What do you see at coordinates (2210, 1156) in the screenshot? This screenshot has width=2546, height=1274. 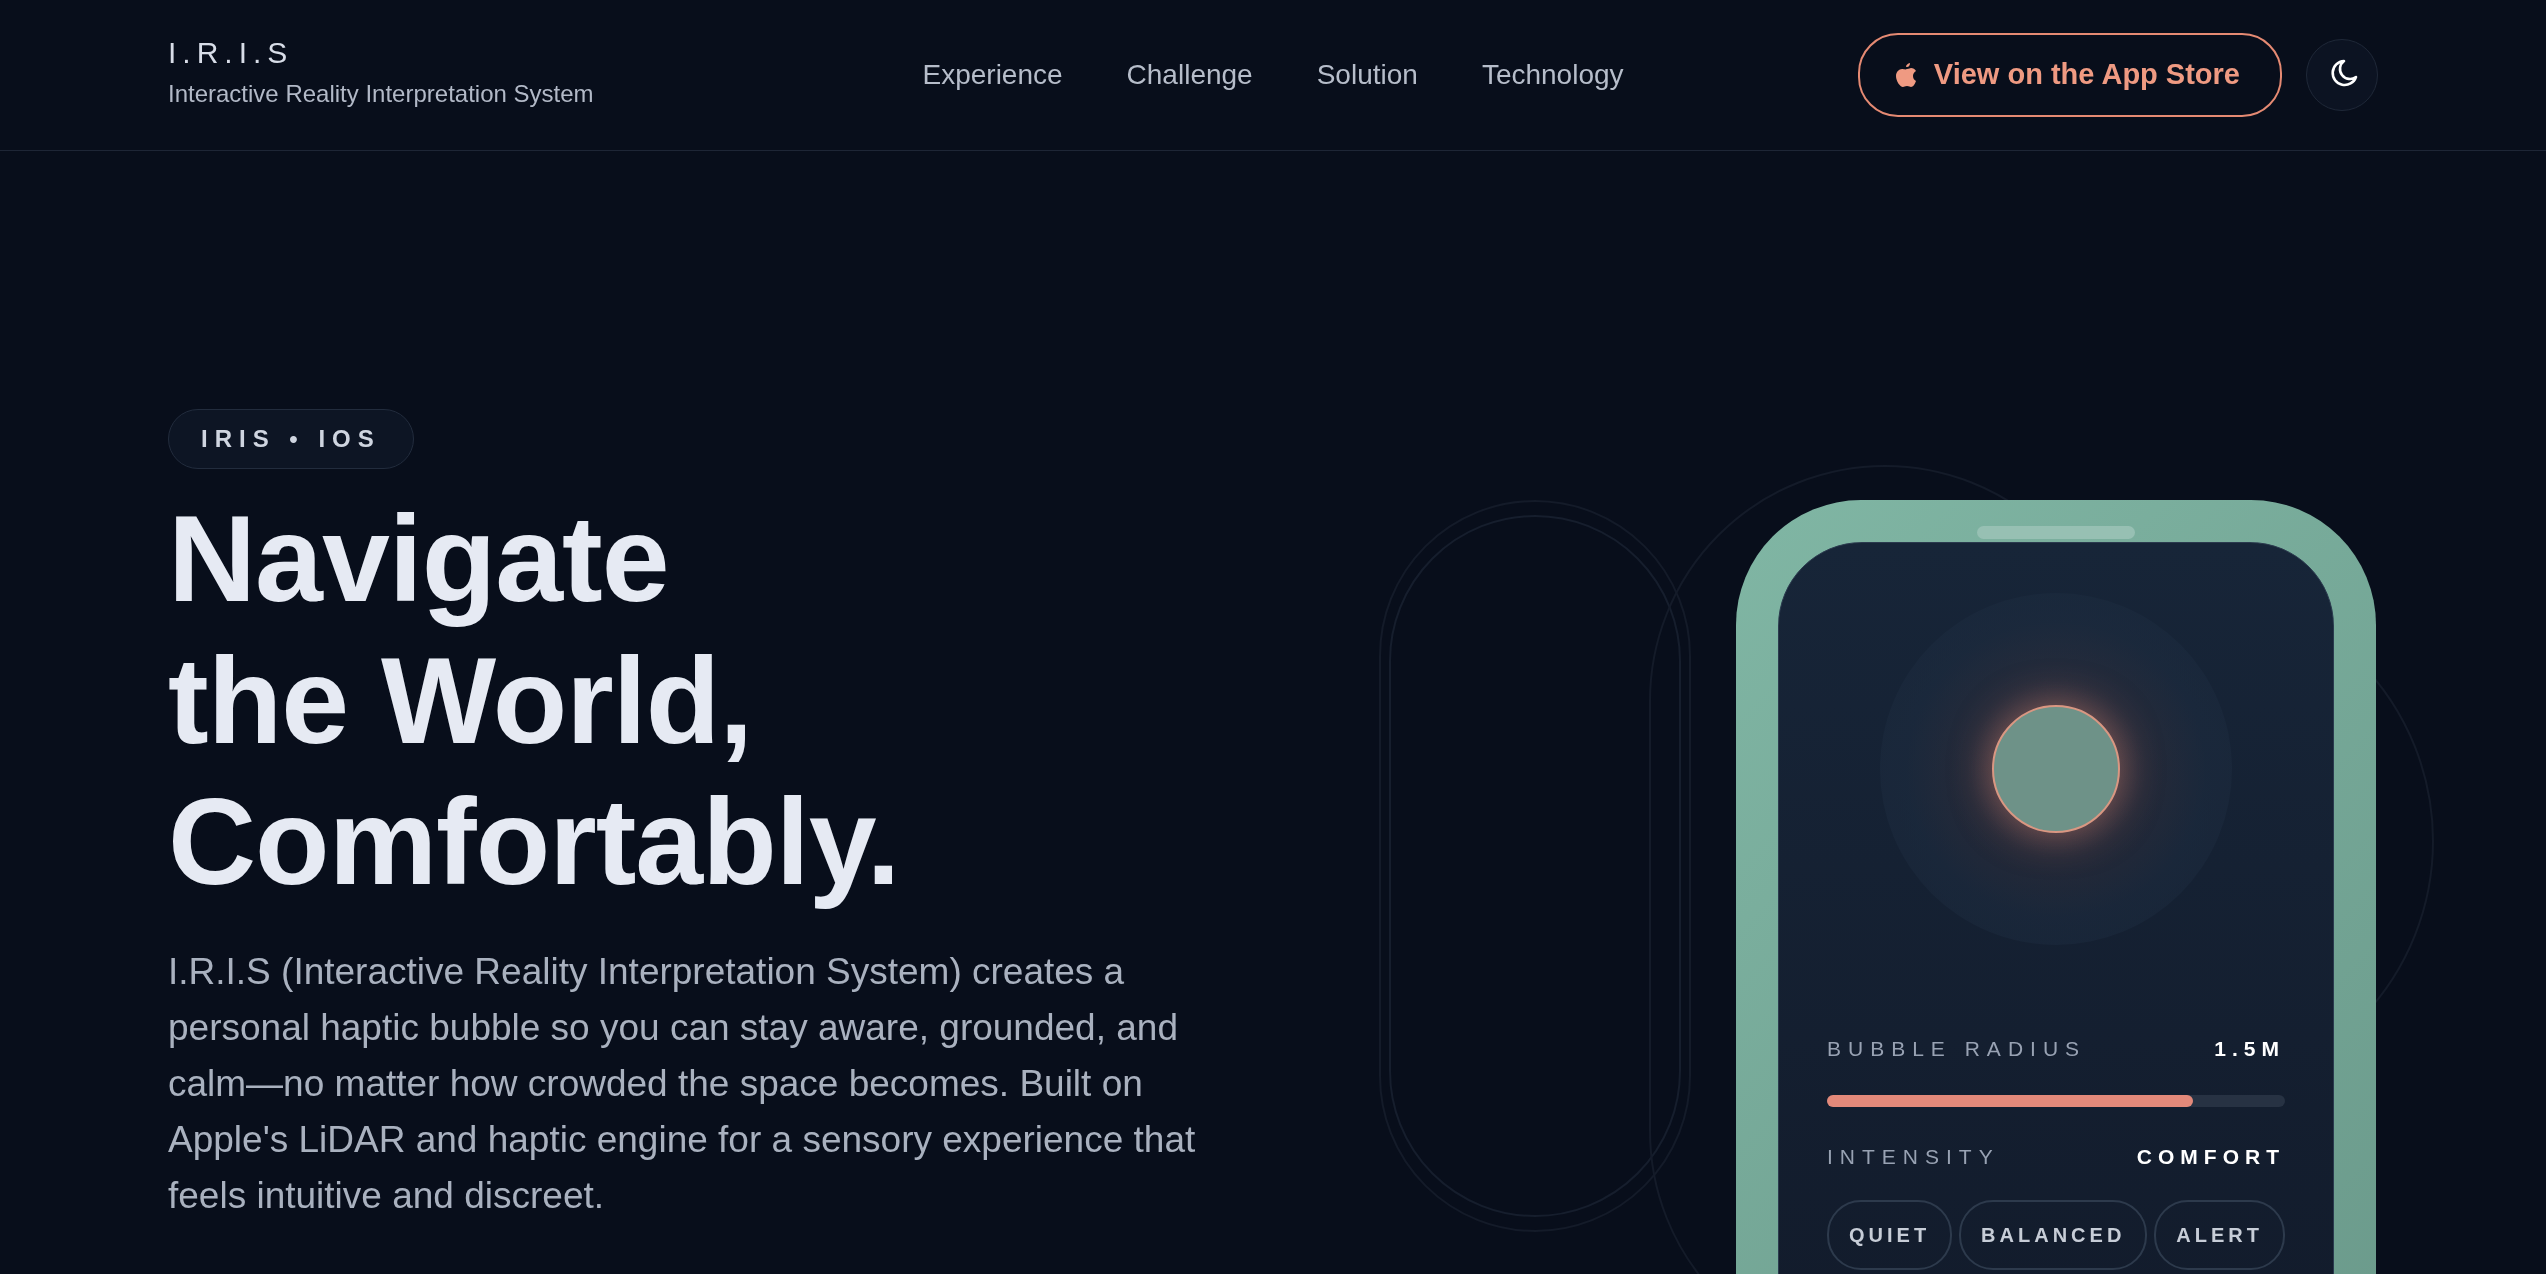 I see `intensity-value: COMFORT` at bounding box center [2210, 1156].